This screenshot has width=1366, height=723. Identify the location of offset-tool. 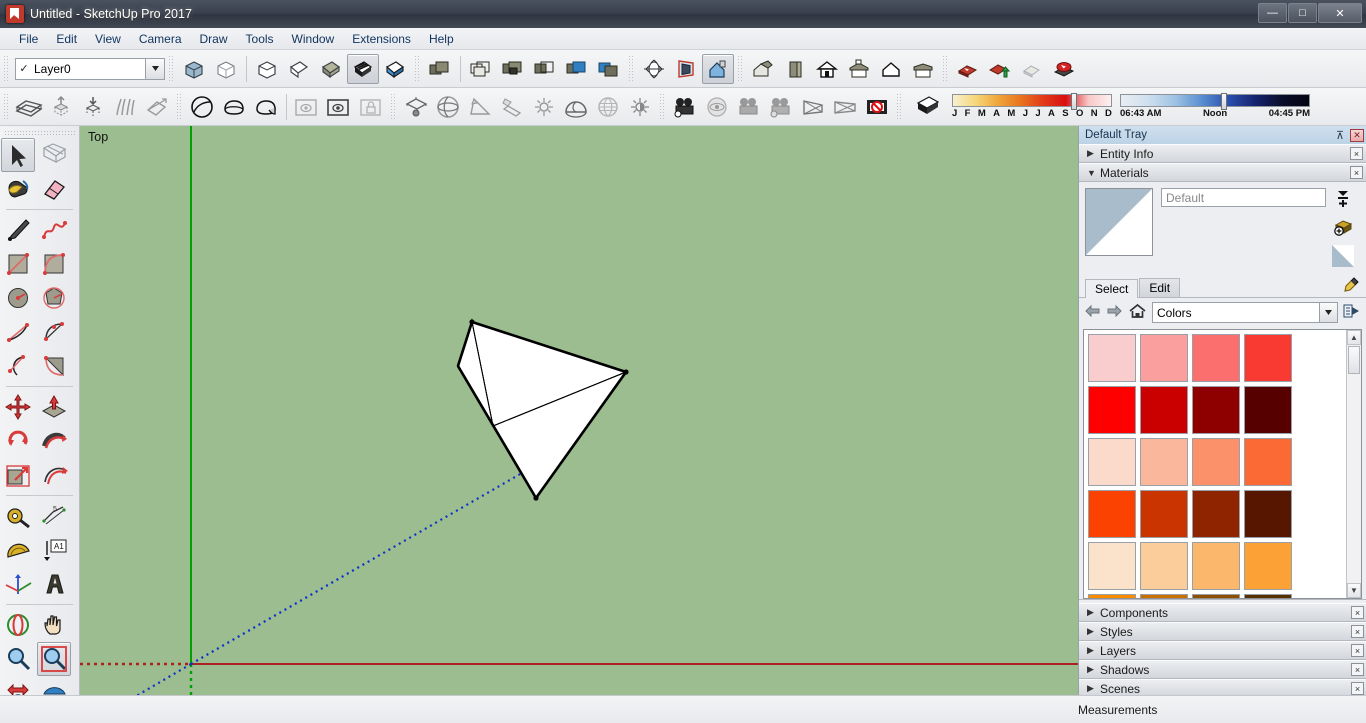
(54, 475).